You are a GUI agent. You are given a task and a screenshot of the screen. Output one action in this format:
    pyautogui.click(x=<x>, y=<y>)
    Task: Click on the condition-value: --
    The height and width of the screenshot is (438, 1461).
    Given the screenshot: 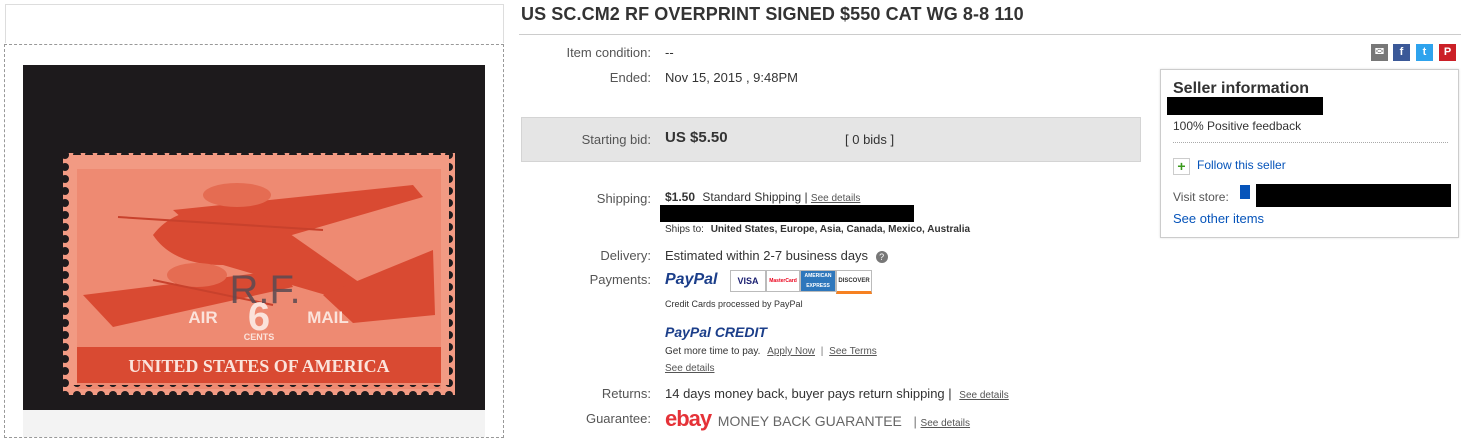 What is the action you would take?
    pyautogui.click(x=669, y=52)
    